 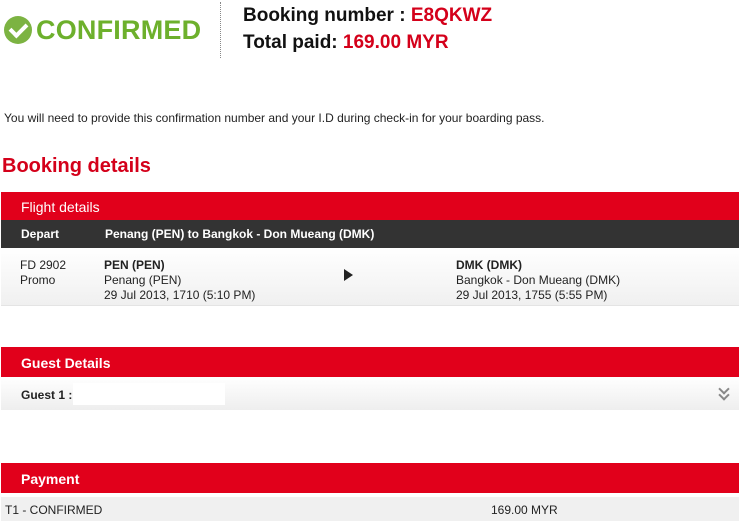 I want to click on total-paid: Total paid: 169.00 MYR, so click(x=346, y=43).